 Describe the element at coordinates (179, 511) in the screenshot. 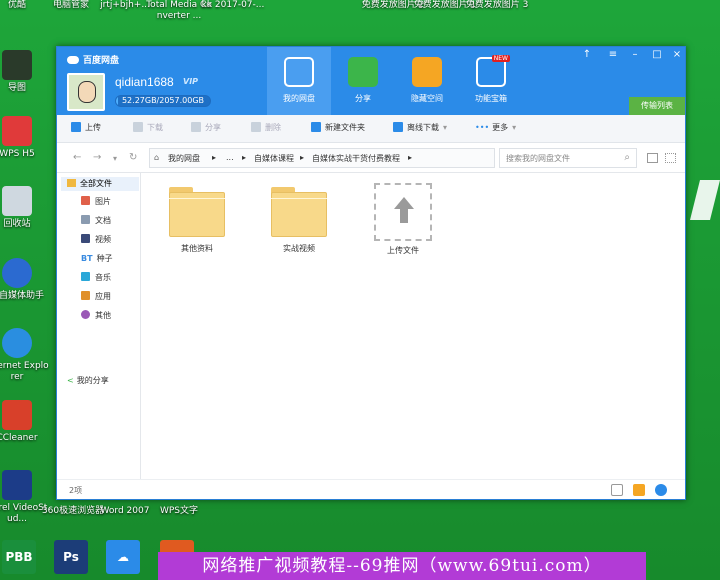

I see `desktop-icon-wps-writer: WPS文字` at that location.